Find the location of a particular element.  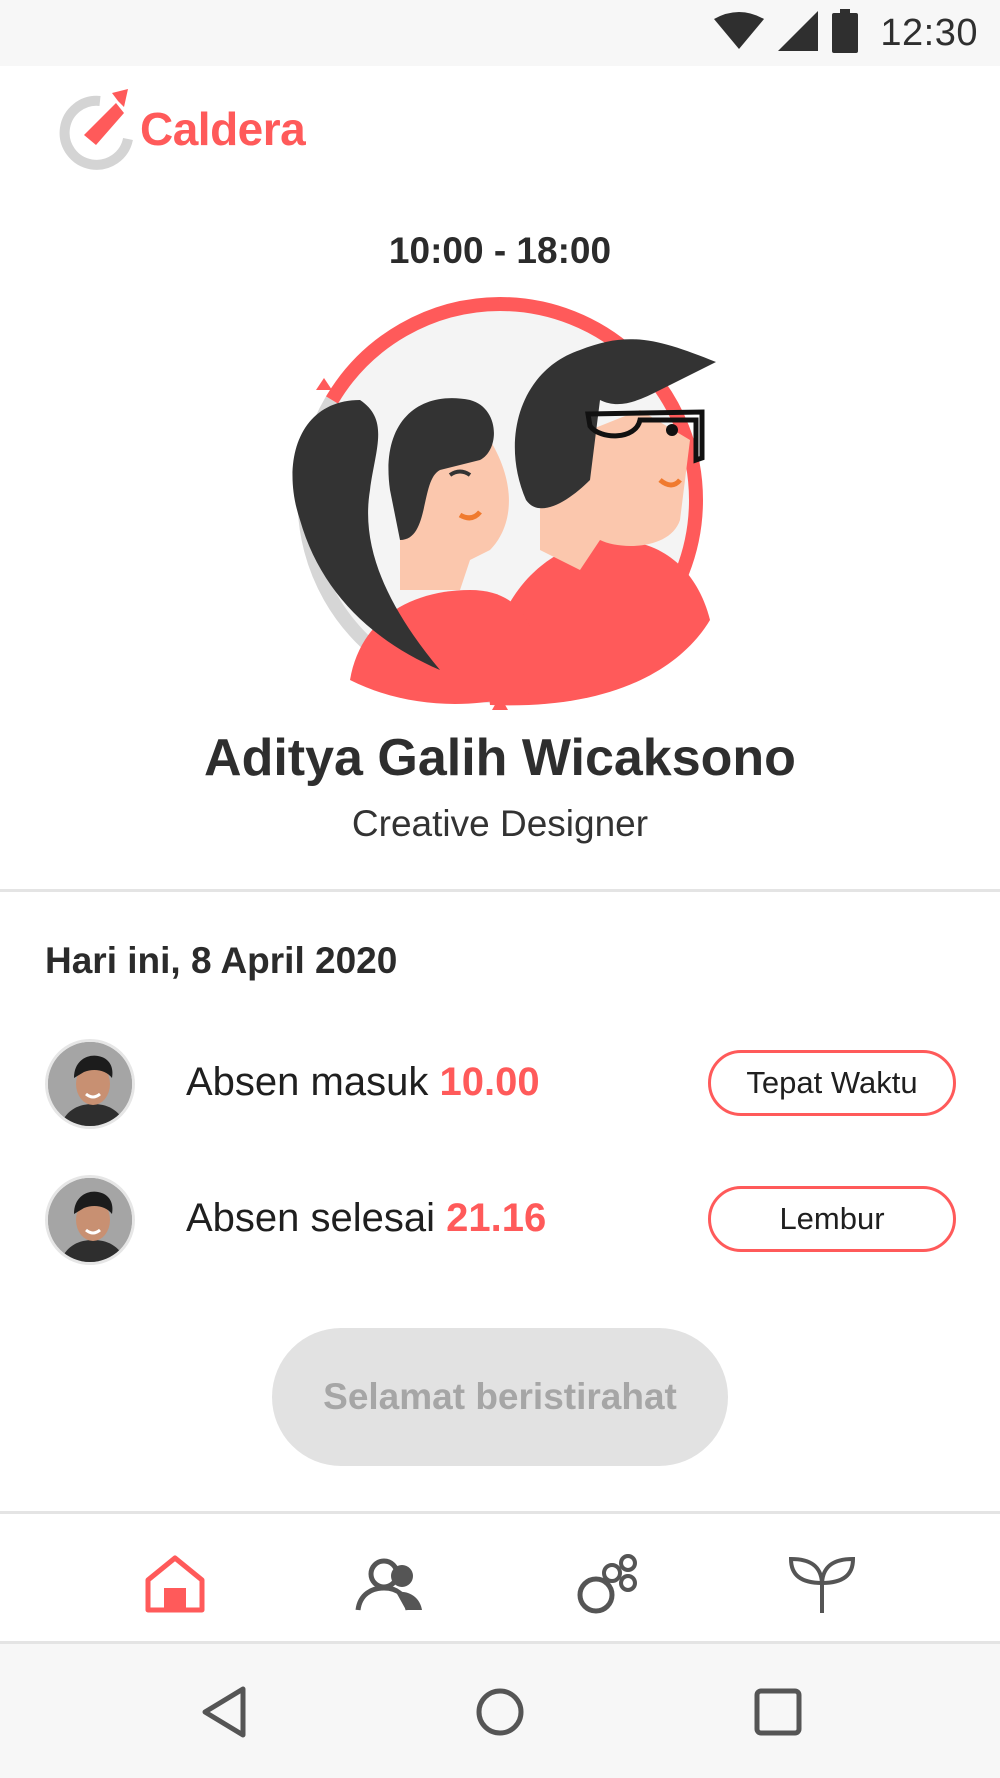

system-back-button is located at coordinates (224, 1712).